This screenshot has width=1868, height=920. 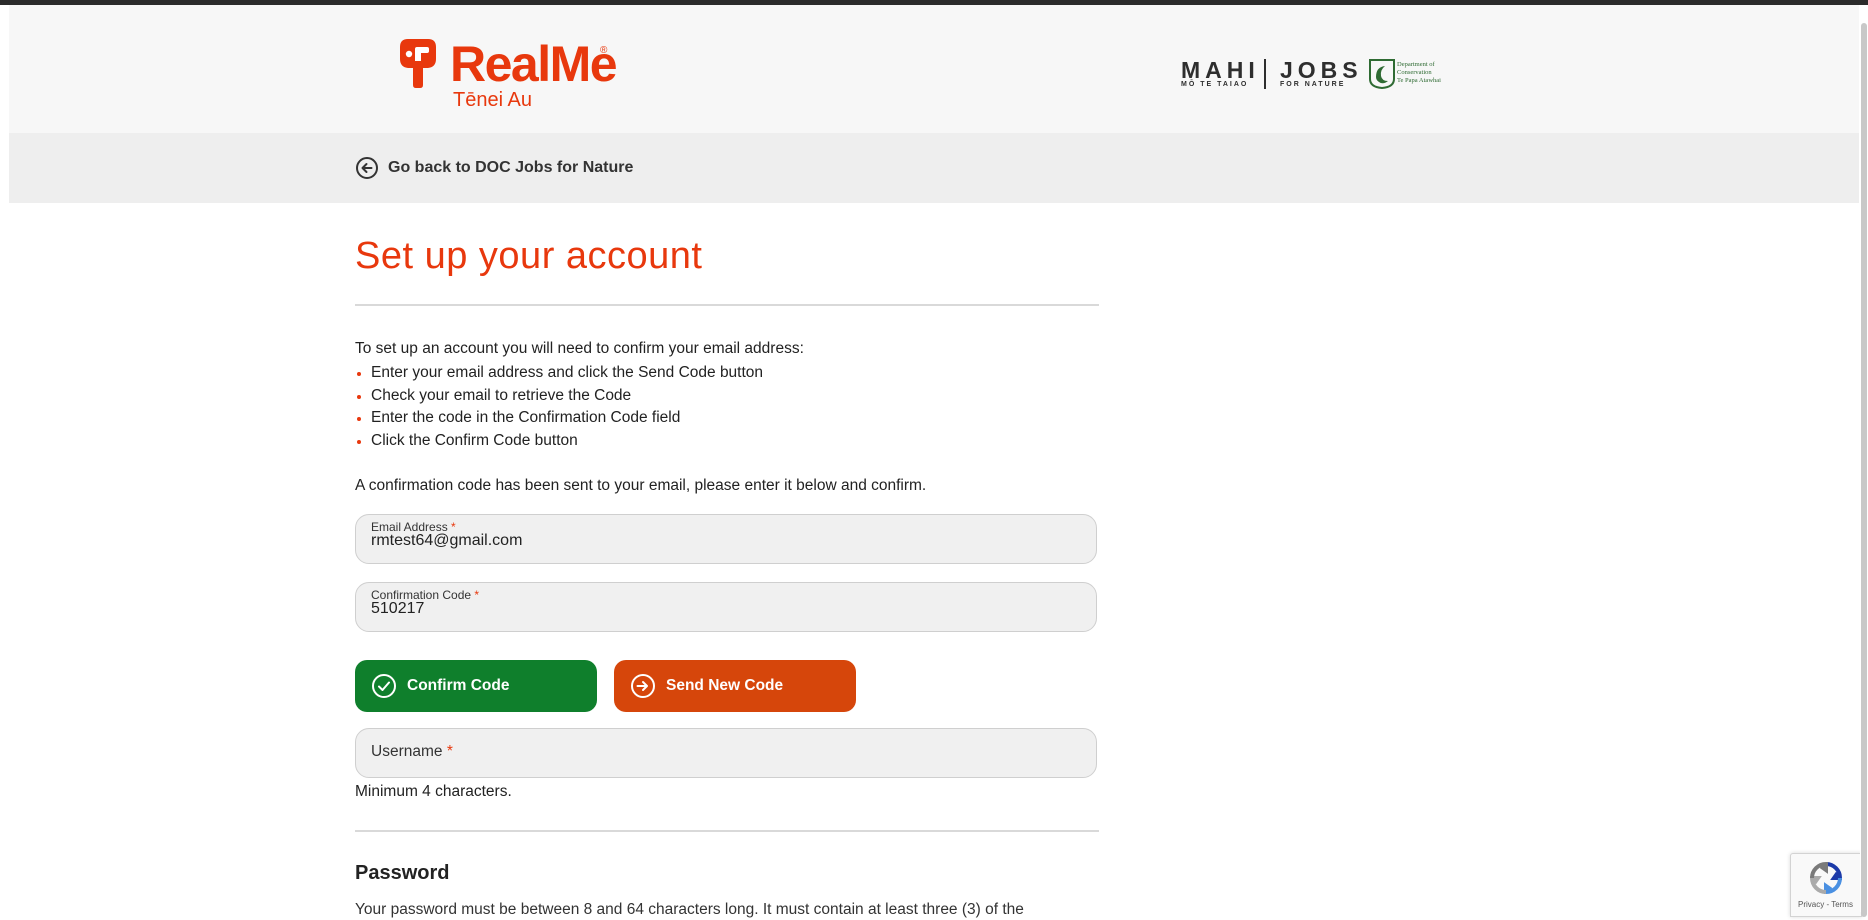 I want to click on realme-wordmark: RealMe, so click(x=534, y=64).